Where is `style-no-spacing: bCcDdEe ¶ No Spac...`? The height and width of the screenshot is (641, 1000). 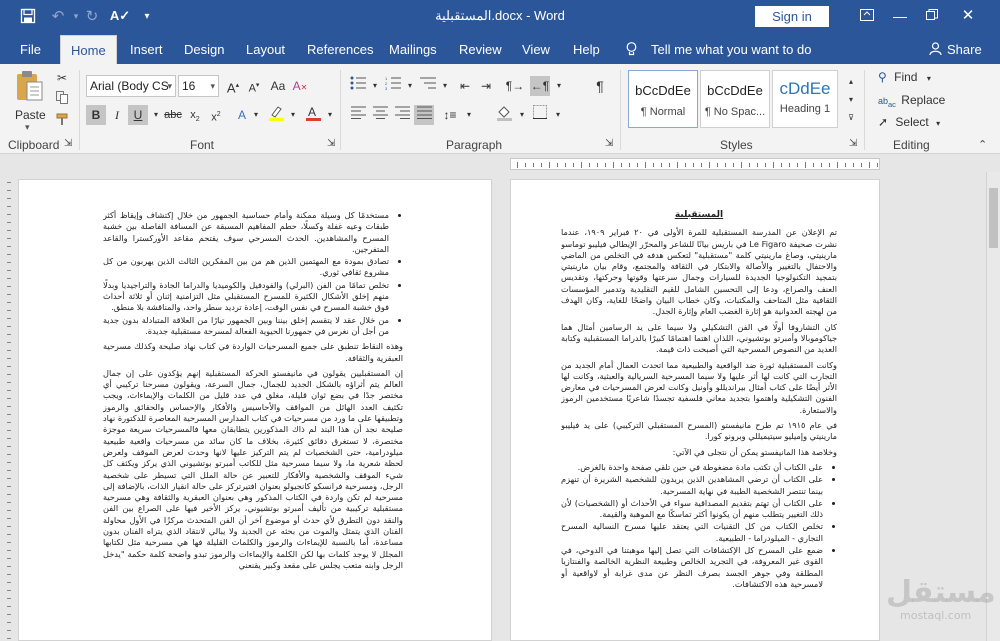
style-no-spacing: bCcDdEe ¶ No Spac... is located at coordinates (735, 99).